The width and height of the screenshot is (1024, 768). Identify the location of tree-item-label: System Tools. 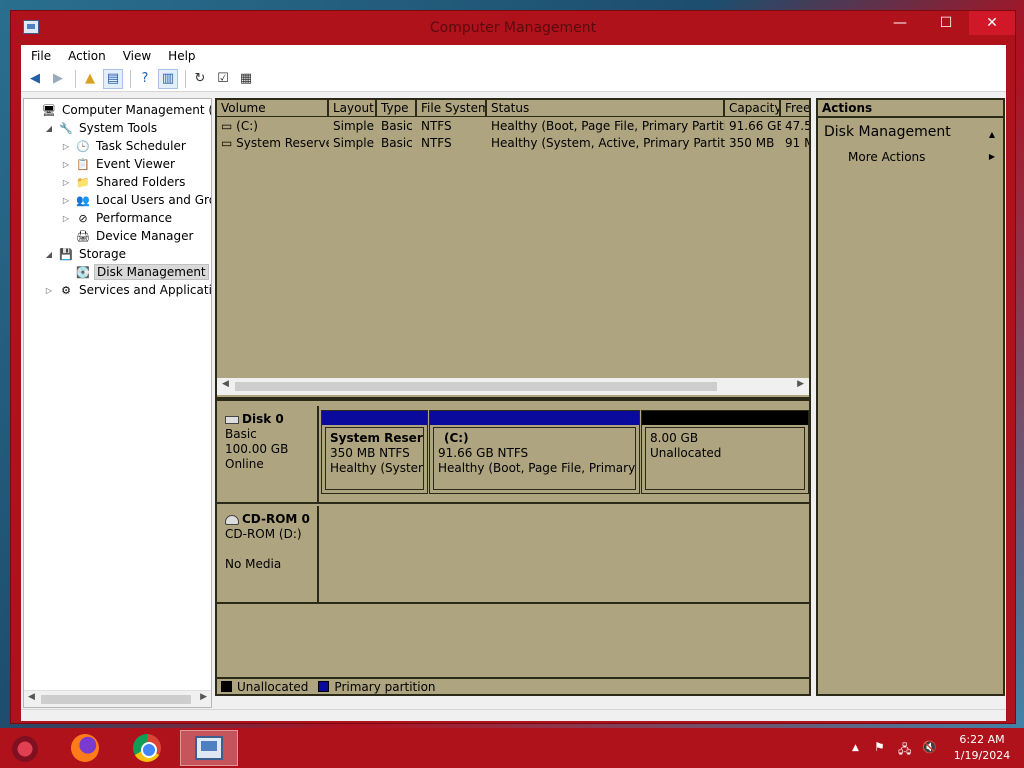
(118, 128).